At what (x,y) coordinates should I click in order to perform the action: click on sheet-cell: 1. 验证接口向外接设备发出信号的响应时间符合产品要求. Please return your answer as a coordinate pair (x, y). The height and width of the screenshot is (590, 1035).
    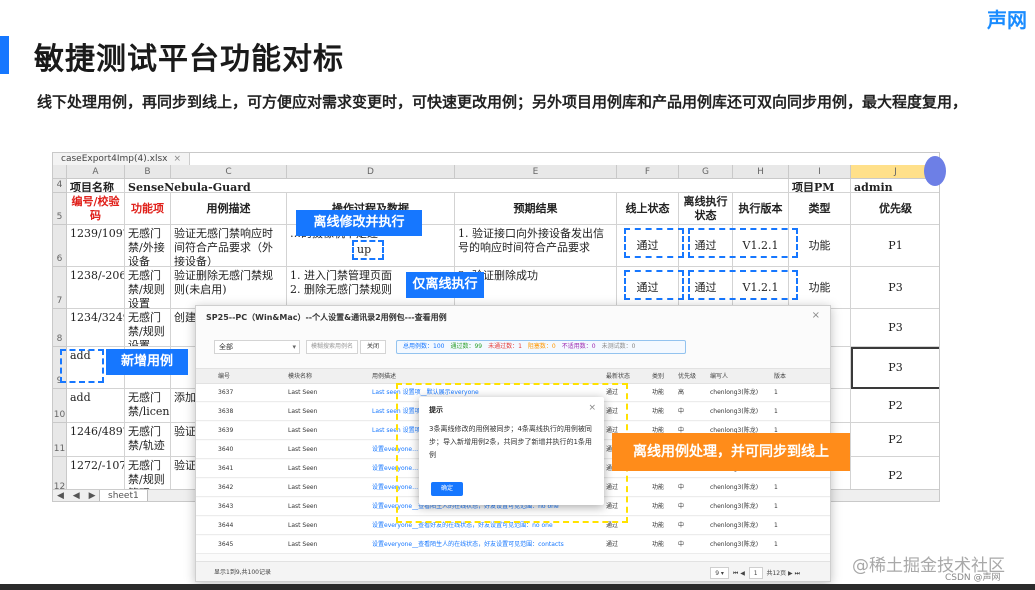
    Looking at the image, I should click on (536, 246).